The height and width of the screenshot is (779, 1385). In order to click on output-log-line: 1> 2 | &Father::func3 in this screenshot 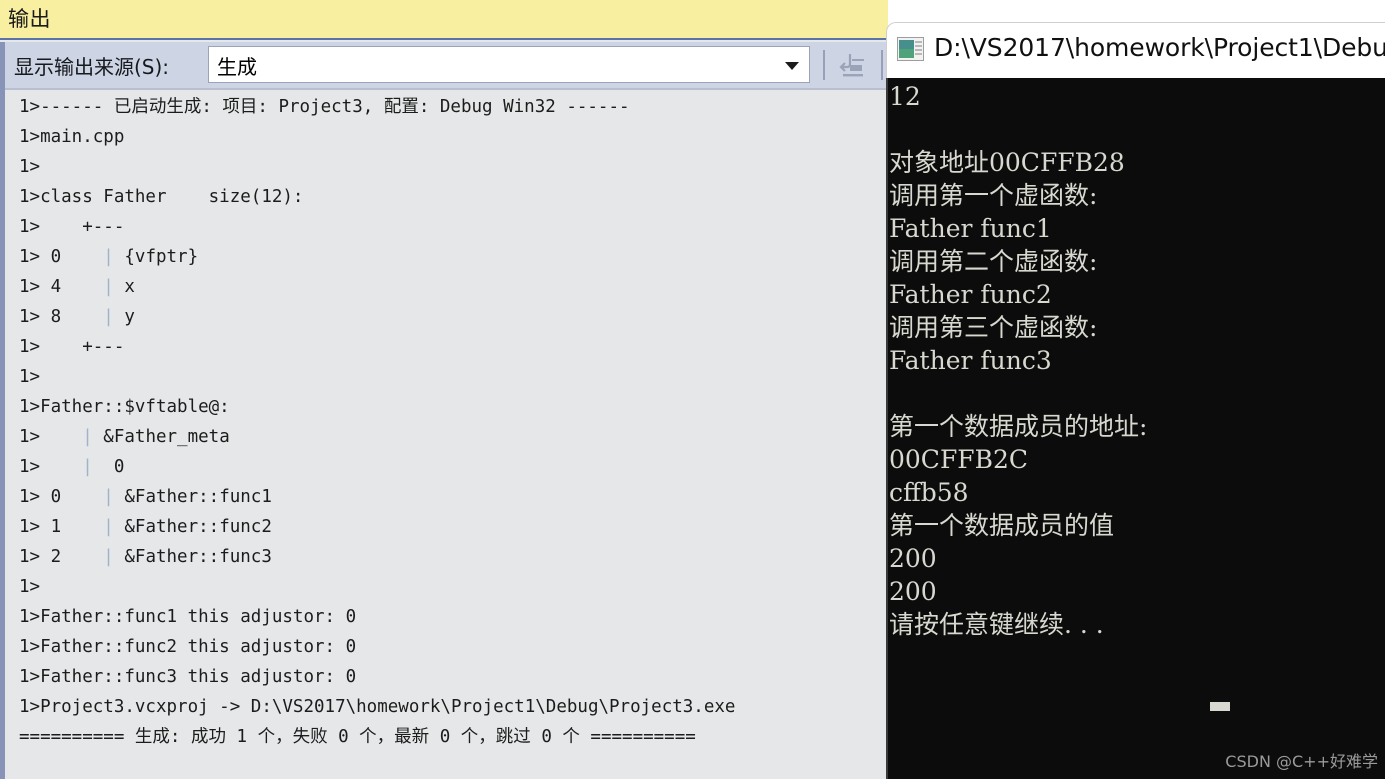, I will do `click(145, 557)`.